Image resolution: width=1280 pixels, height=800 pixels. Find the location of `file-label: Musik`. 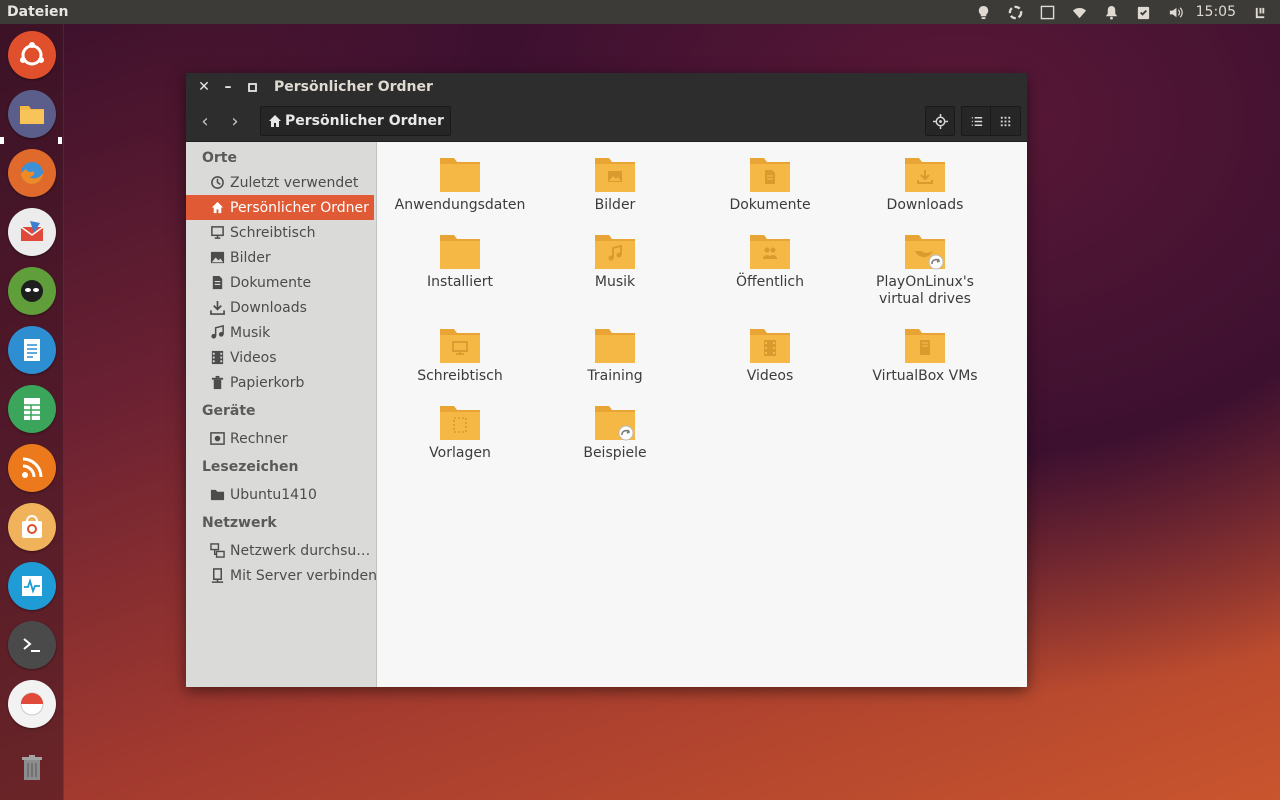

file-label: Musik is located at coordinates (615, 282).